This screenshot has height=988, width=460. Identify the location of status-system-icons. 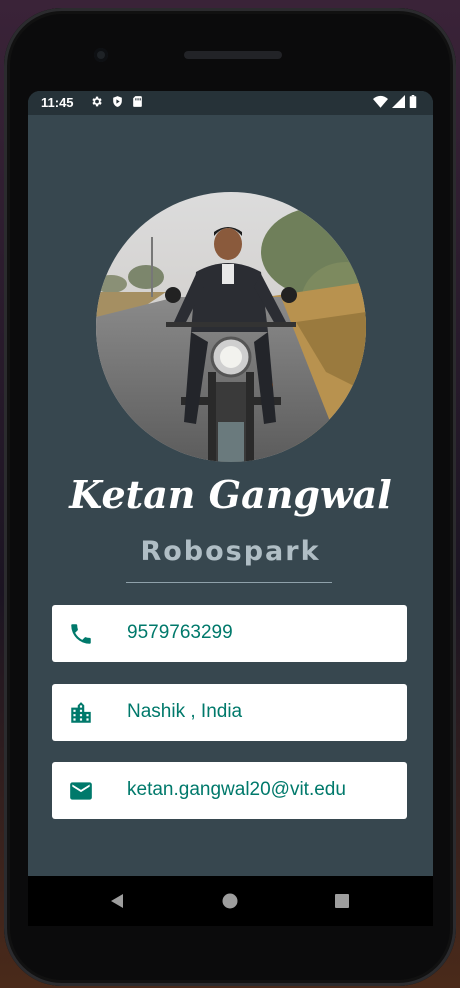
(395, 101).